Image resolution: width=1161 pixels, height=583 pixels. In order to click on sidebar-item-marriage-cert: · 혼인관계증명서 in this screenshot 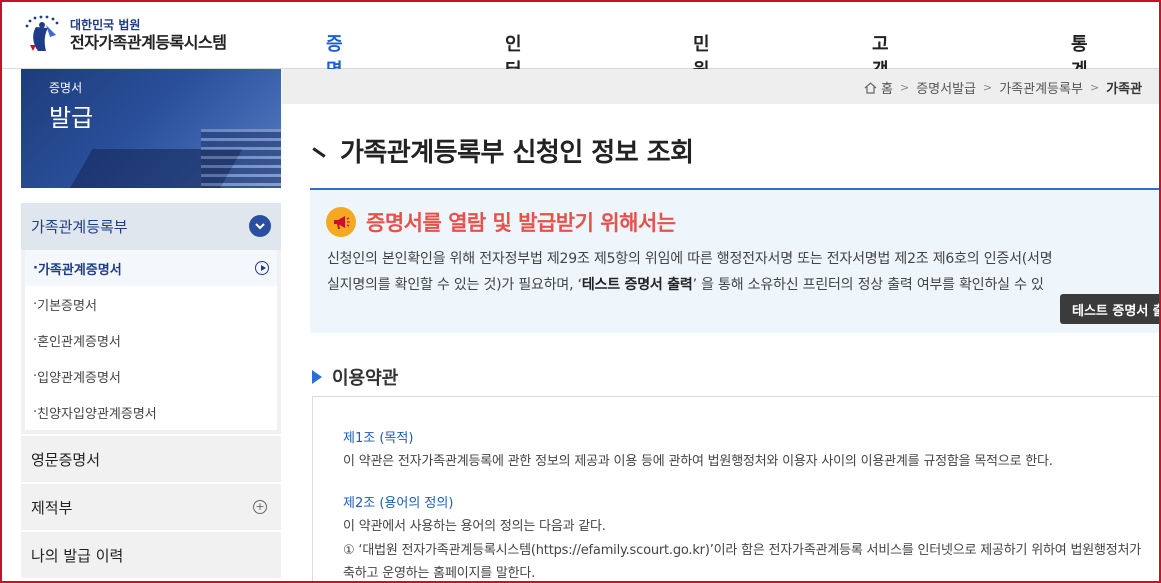, I will do `click(151, 340)`.